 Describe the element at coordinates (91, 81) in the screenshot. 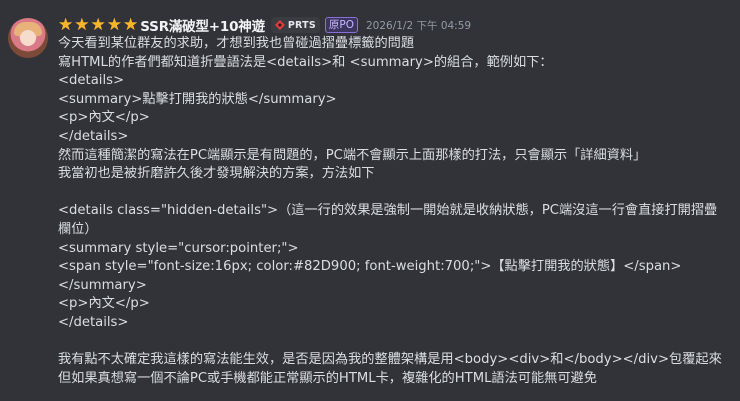

I see `message-line: <details>` at that location.